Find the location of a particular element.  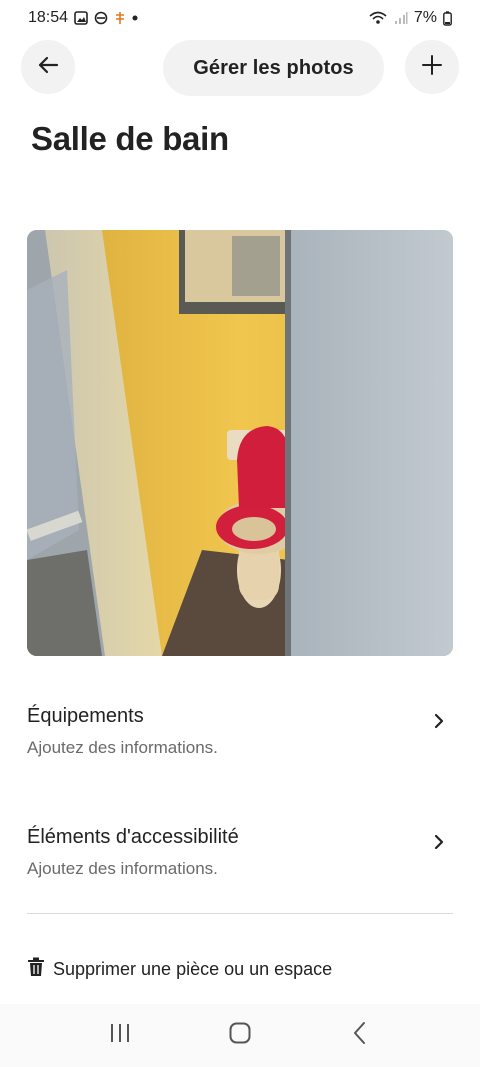

plus-icon is located at coordinates (432, 67).